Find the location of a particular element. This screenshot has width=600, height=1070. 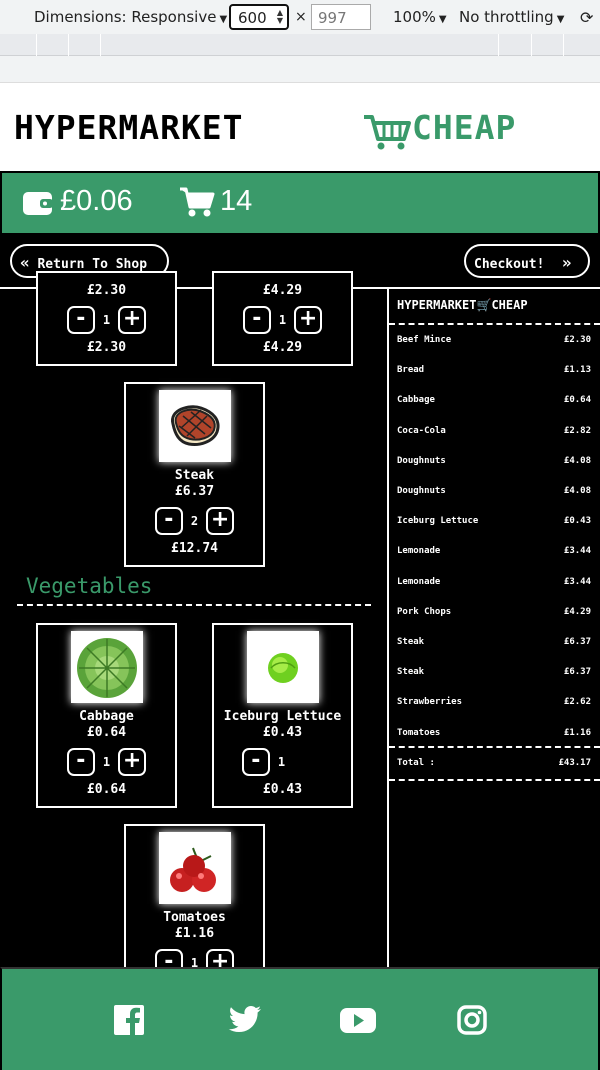

receipt-total-label: Total : is located at coordinates (416, 763).